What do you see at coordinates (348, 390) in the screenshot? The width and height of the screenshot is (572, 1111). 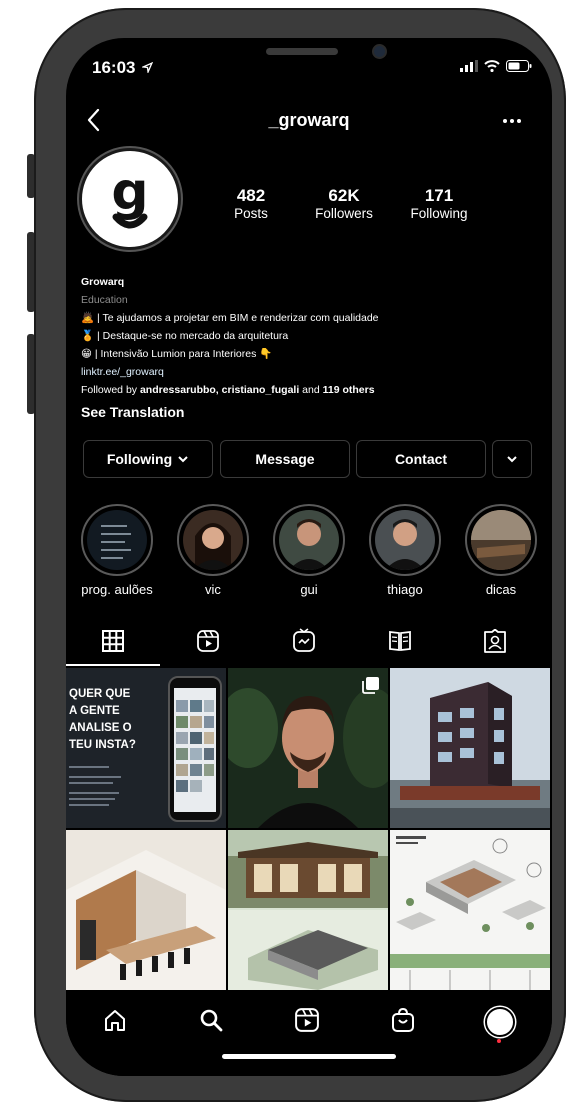 I see `followed-by-others: 119 others` at bounding box center [348, 390].